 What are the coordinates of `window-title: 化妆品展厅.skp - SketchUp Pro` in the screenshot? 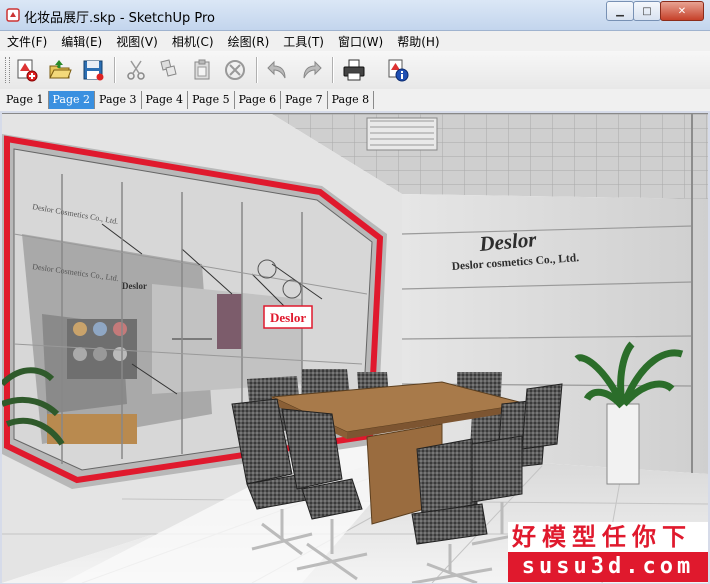 It's located at (119, 18).